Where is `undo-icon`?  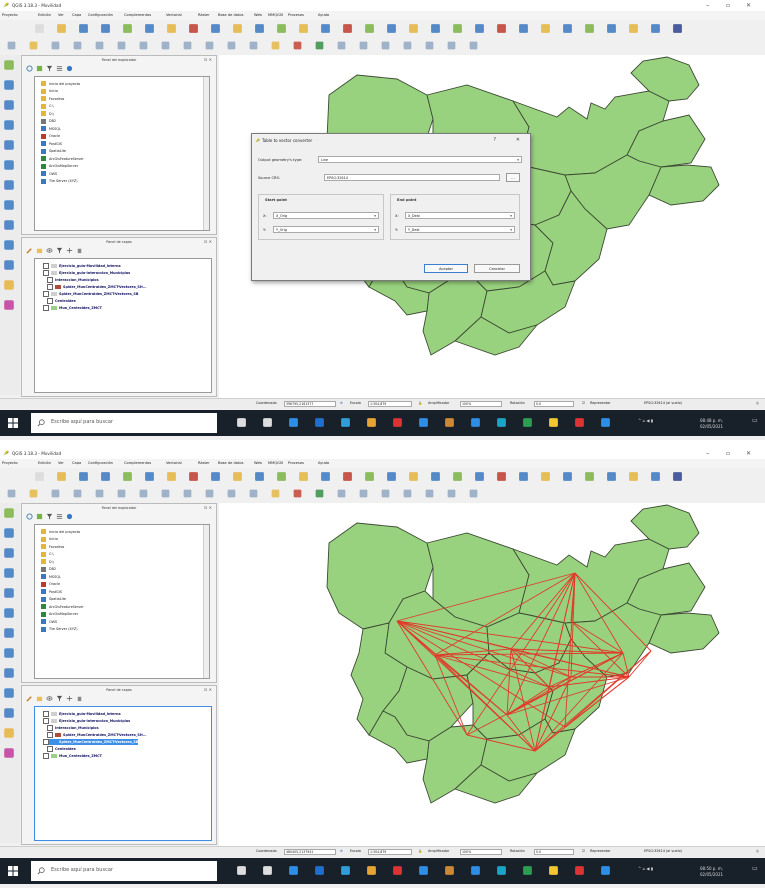
undo-icon is located at coordinates (231, 45).